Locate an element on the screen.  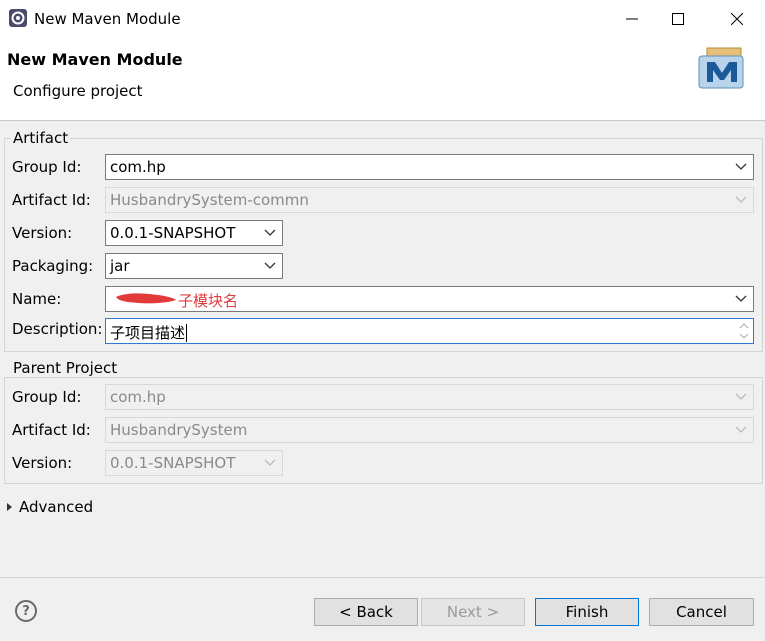
maximize-button is located at coordinates (678, 19).